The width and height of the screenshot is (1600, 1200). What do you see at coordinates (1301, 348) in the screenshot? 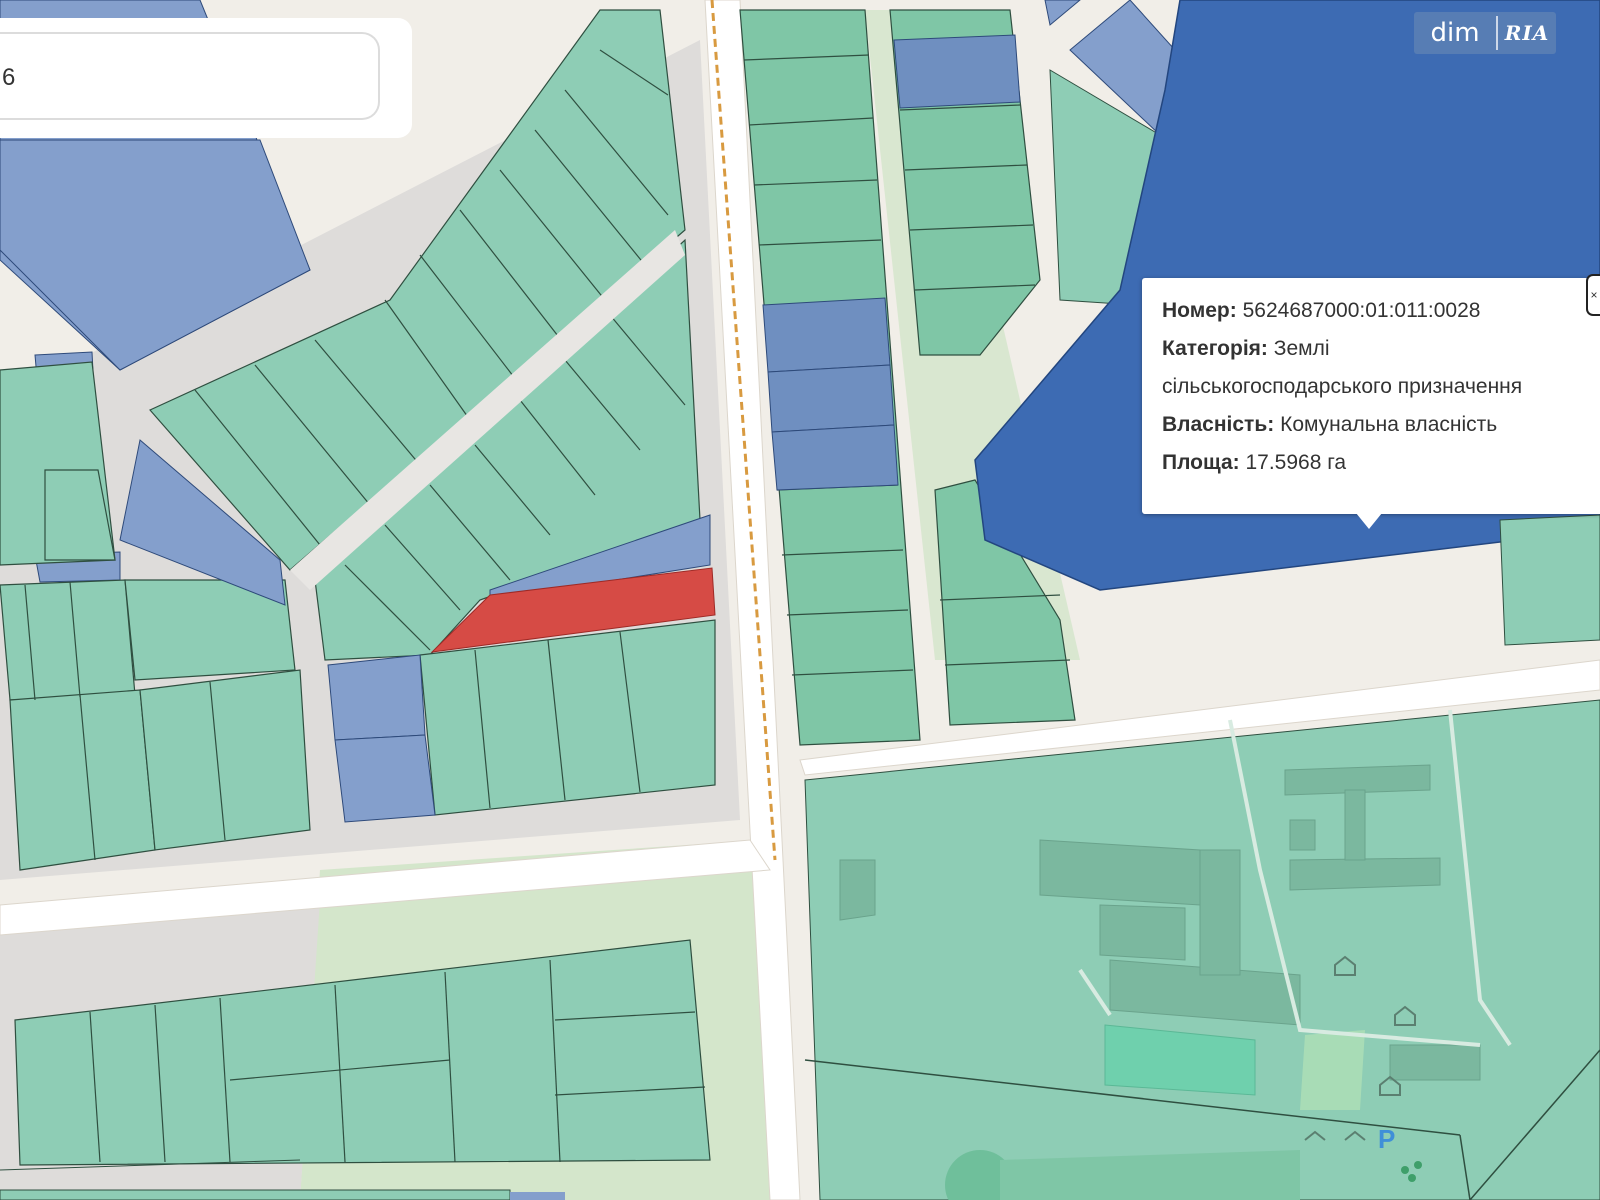
I see `popup-category-value-line1: Землі` at bounding box center [1301, 348].